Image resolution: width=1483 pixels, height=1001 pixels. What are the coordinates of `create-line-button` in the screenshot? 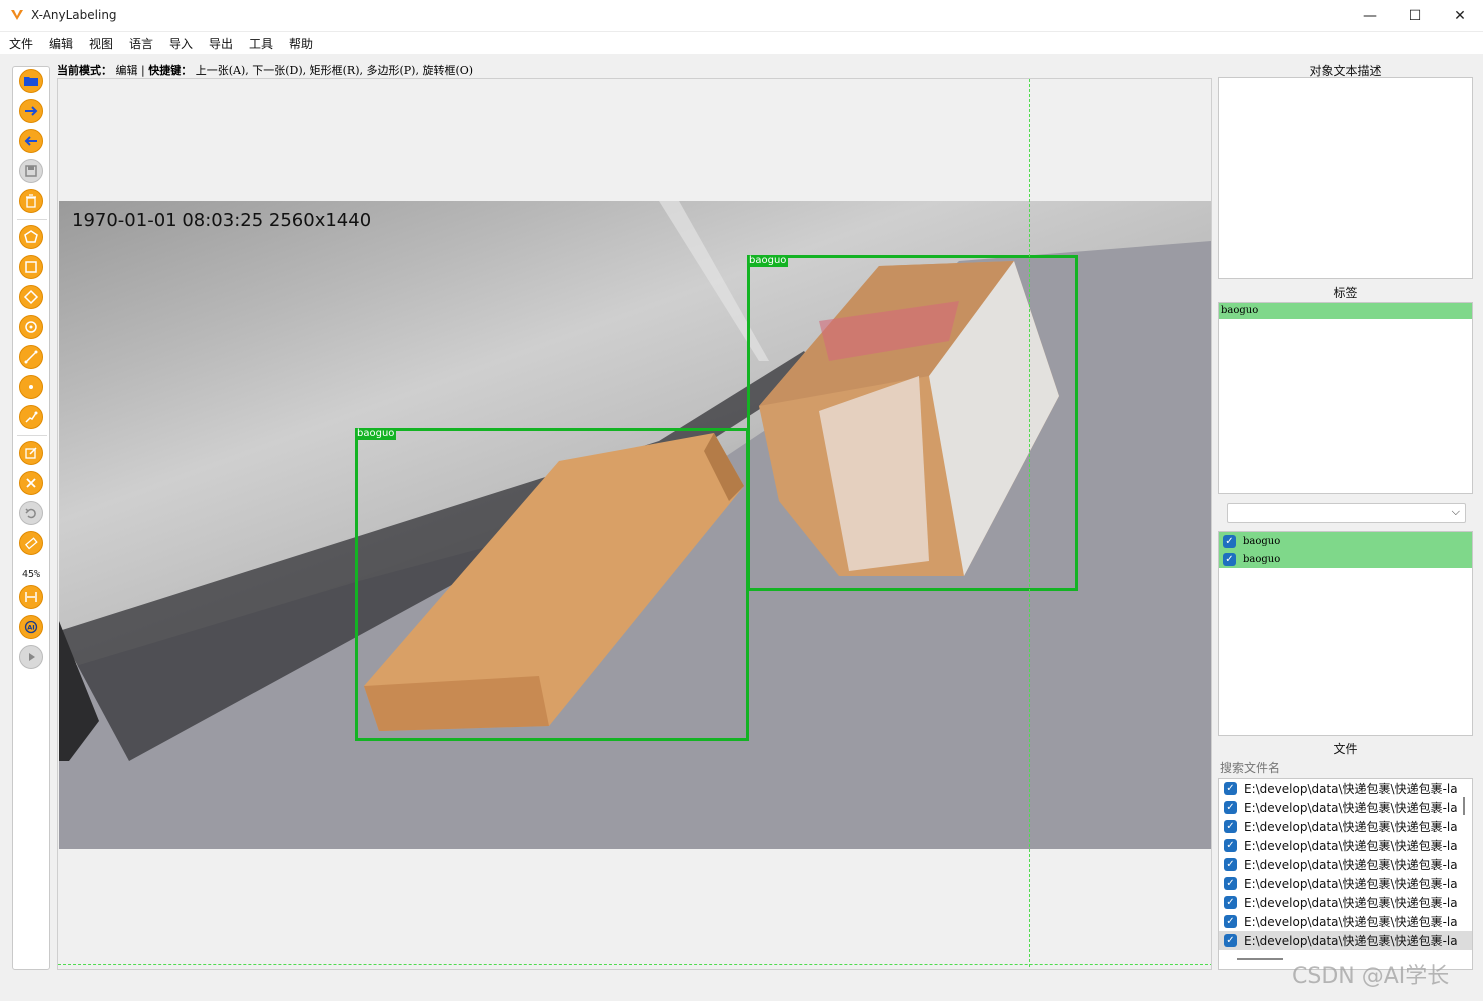 It's located at (31, 357).